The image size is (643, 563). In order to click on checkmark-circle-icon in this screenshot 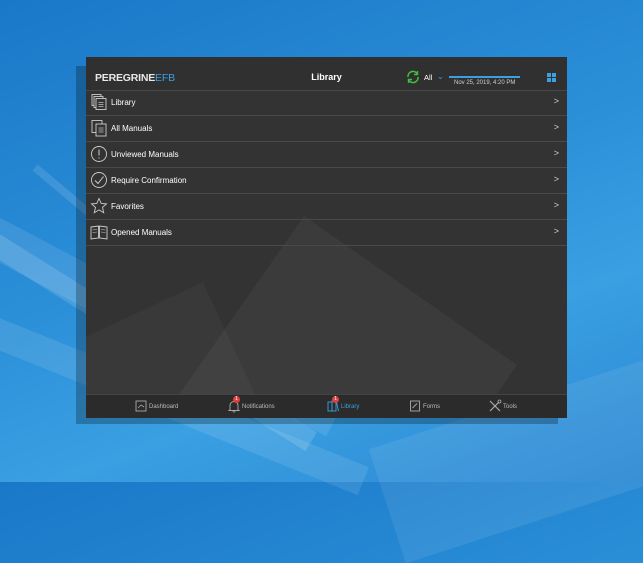, I will do `click(99, 180)`.